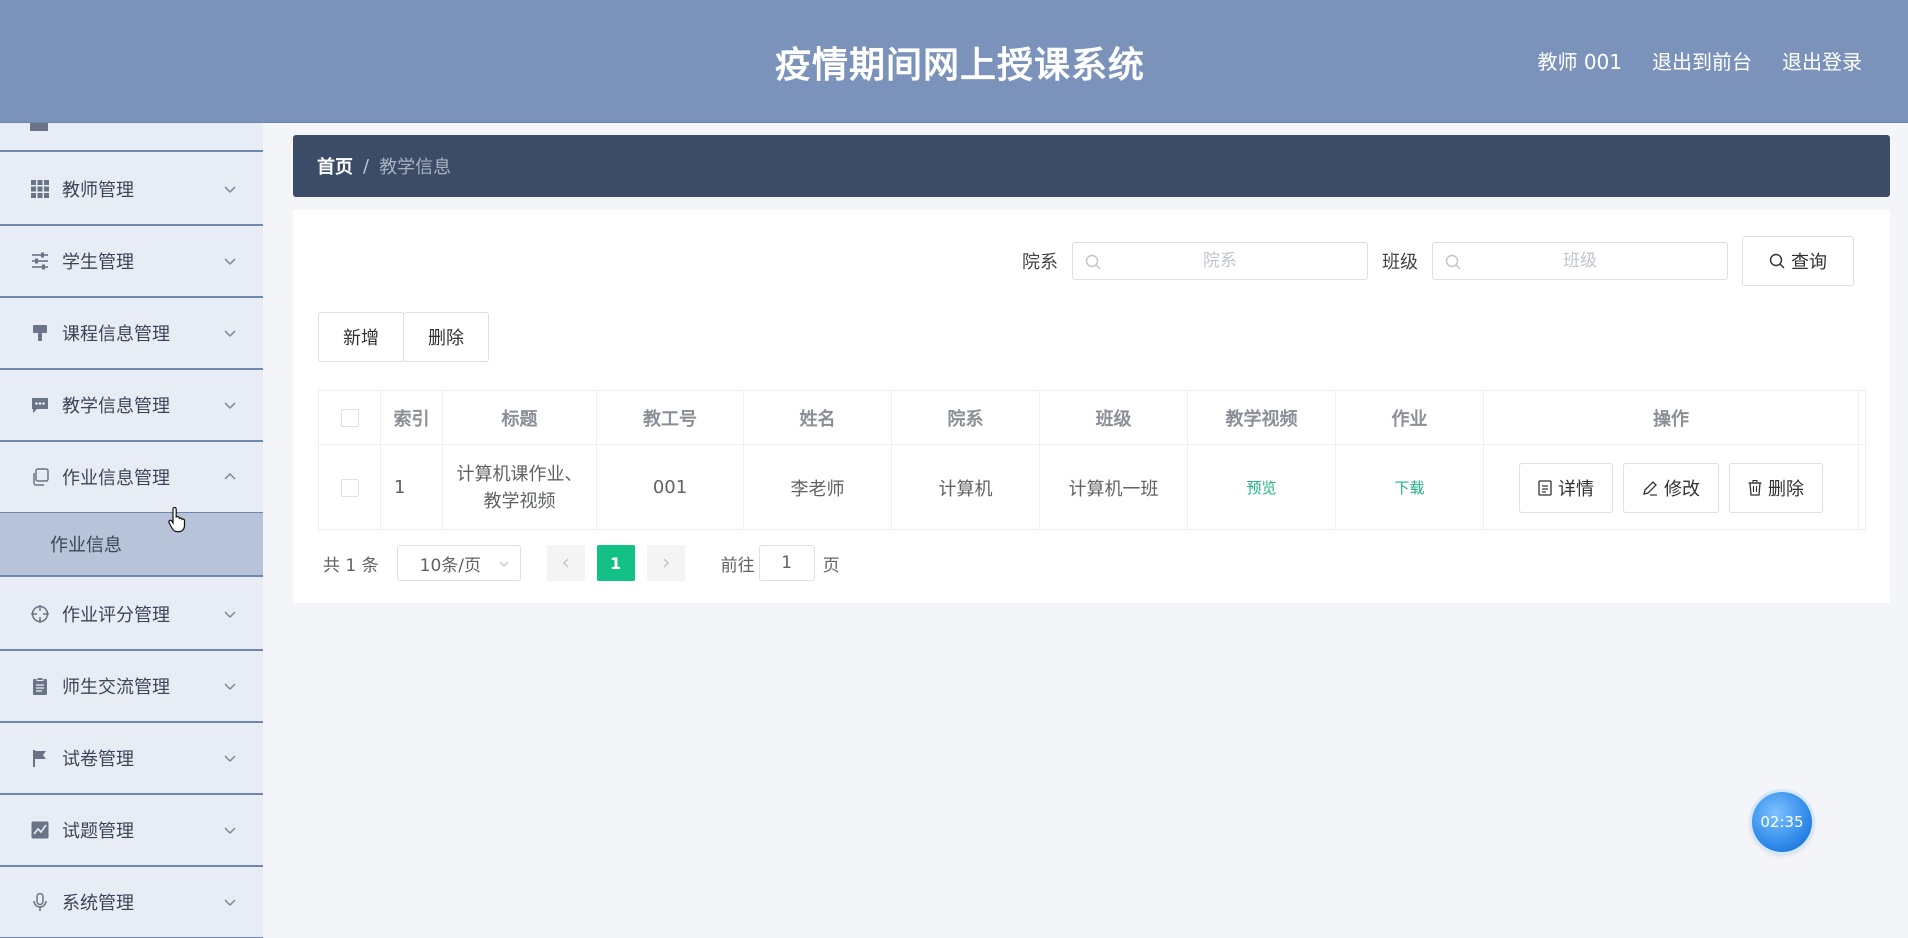 This screenshot has width=1908, height=938. I want to click on dept-search-input, so click(1220, 261).